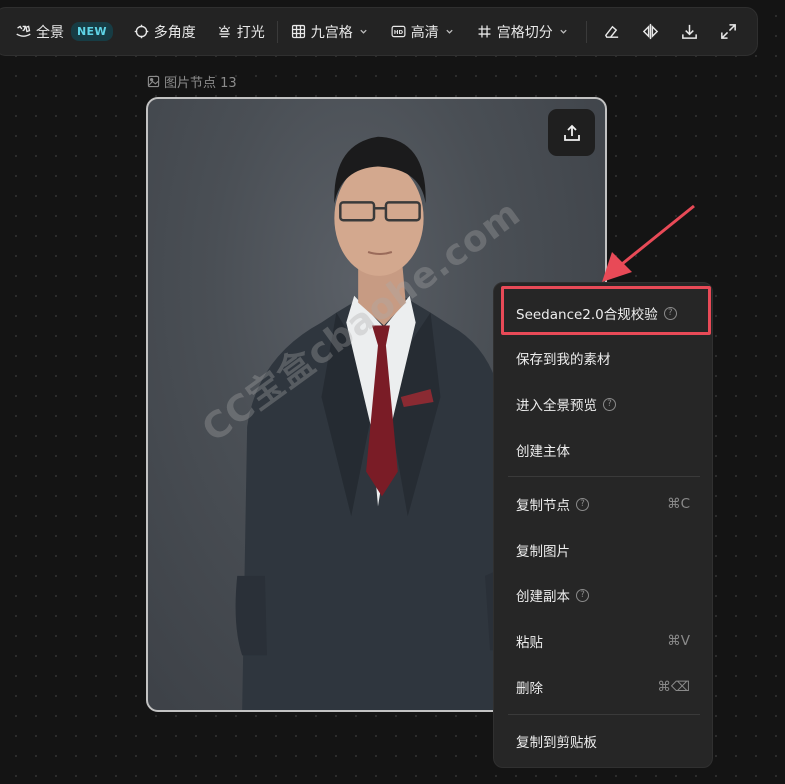  What do you see at coordinates (23, 31) in the screenshot?
I see `panorama-icon` at bounding box center [23, 31].